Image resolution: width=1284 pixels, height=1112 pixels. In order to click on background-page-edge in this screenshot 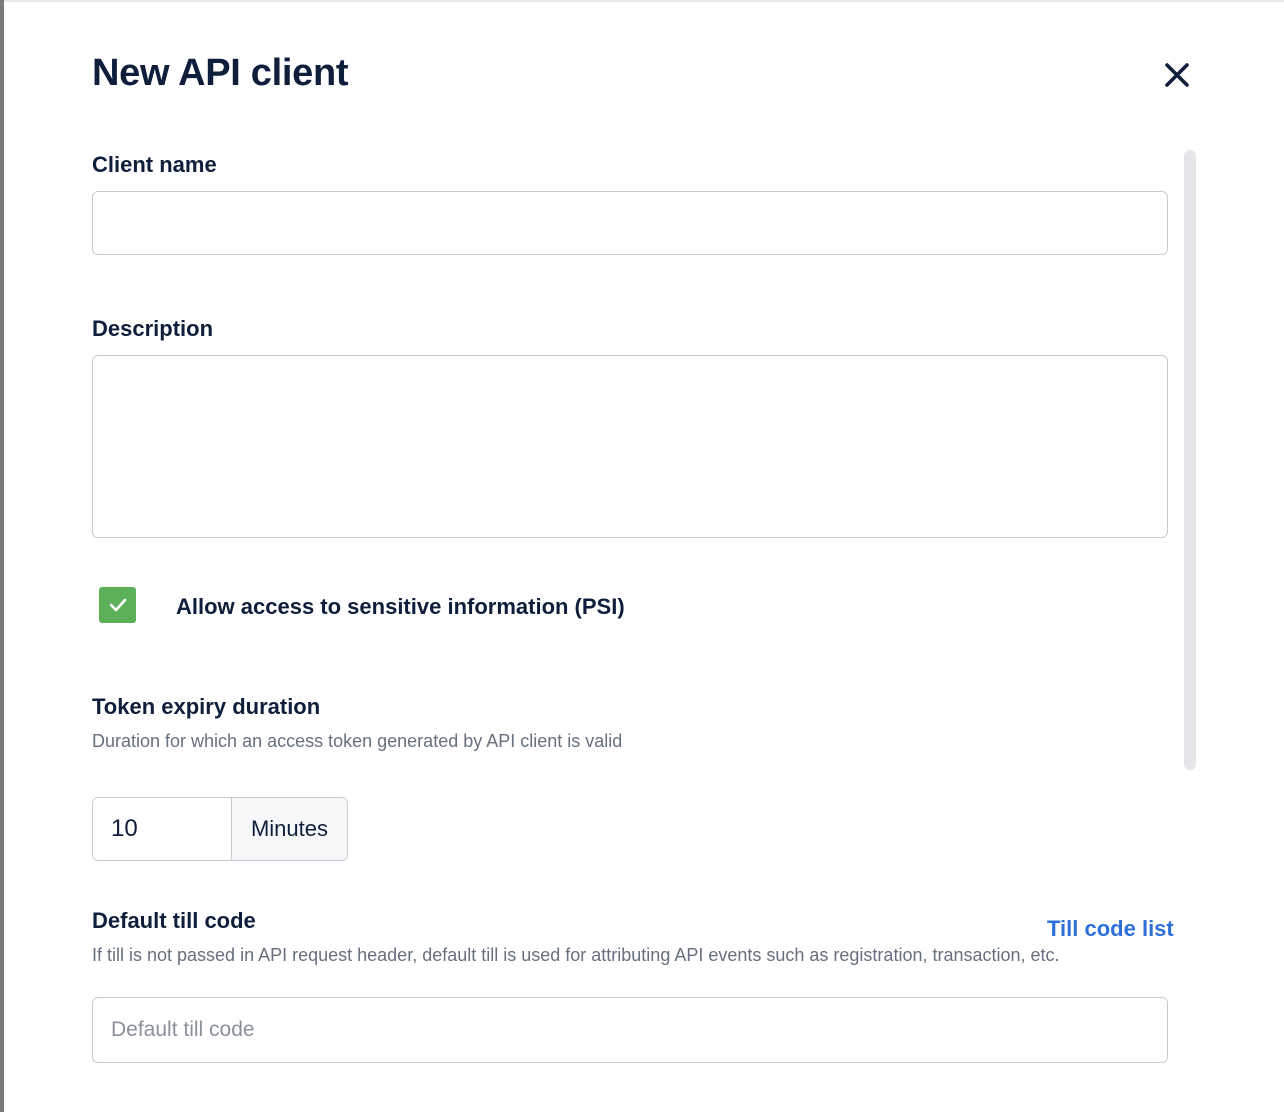, I will do `click(2, 556)`.